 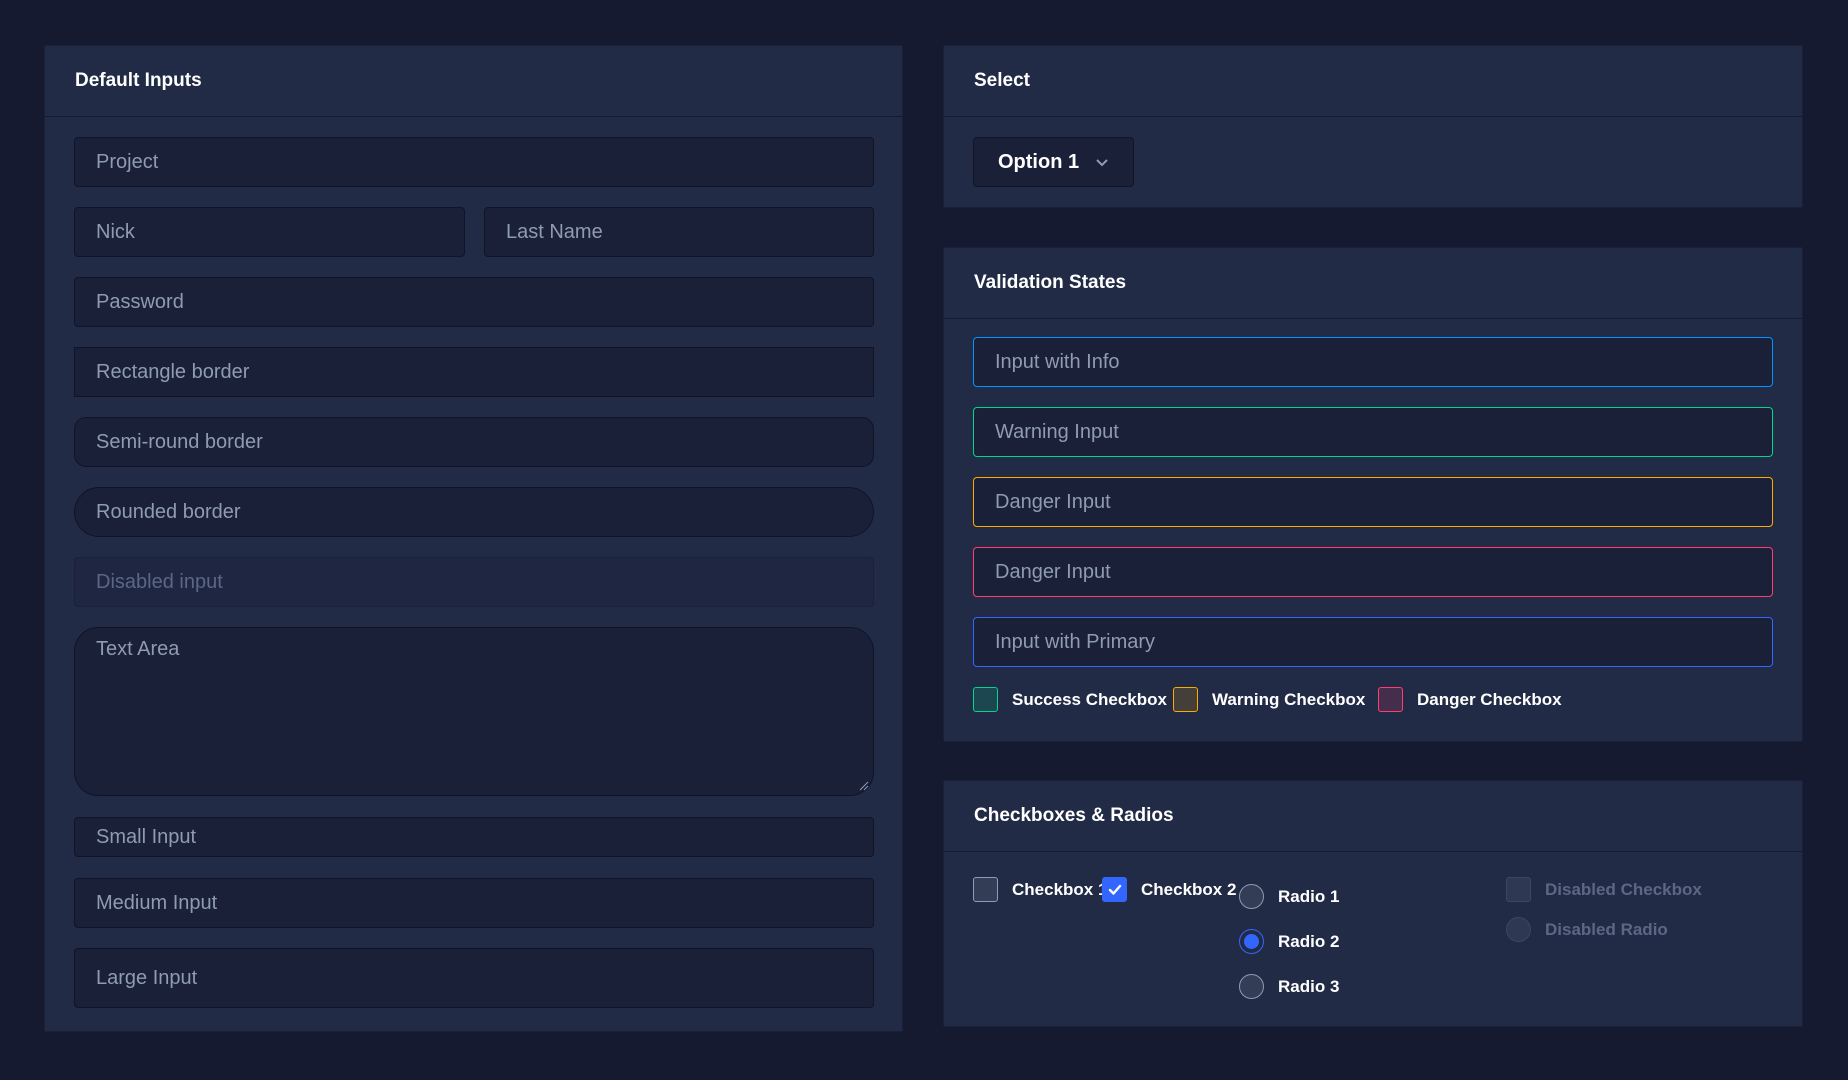 I want to click on info-input: Input with Info, so click(x=1373, y=362).